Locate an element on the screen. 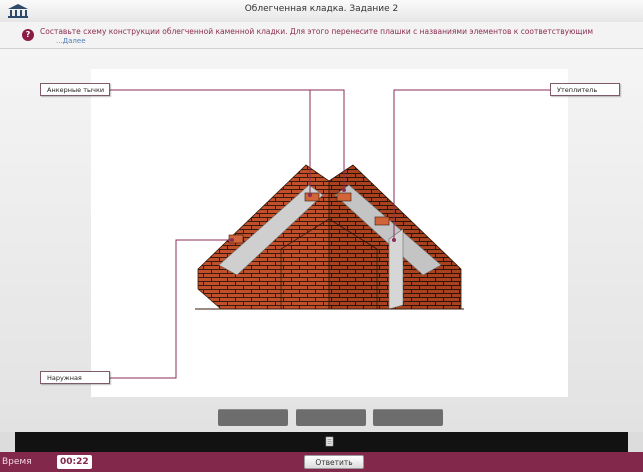  tool-bar is located at coordinates (321, 442).